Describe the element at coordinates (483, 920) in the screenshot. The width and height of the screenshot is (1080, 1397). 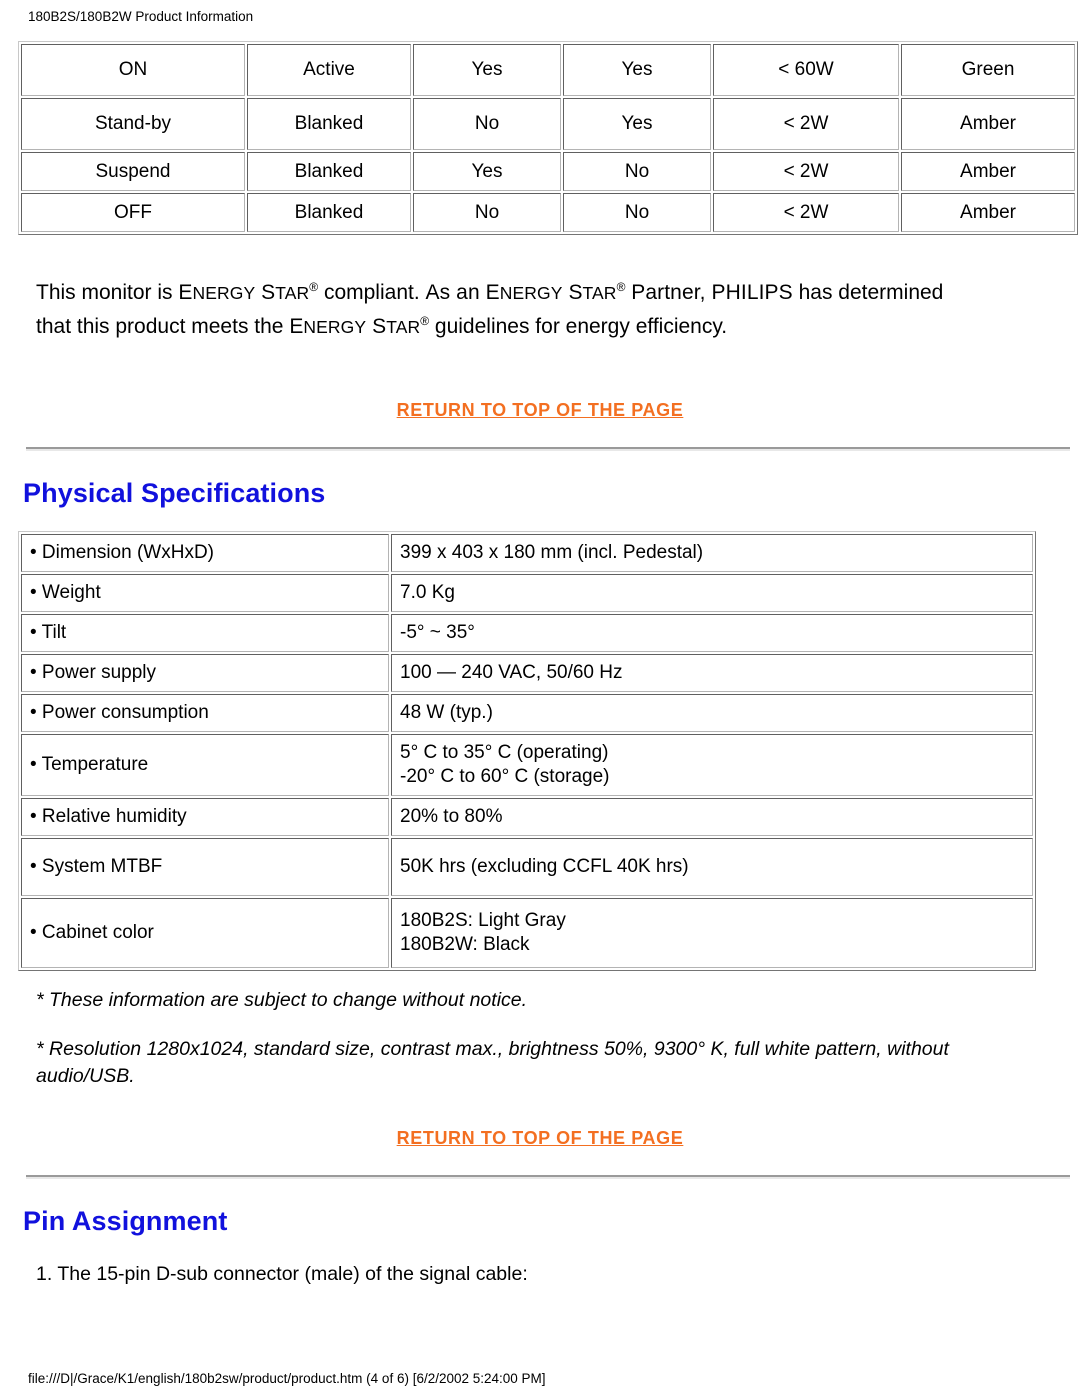
I see `spec-value-line: 180B2S: Light Gray` at that location.